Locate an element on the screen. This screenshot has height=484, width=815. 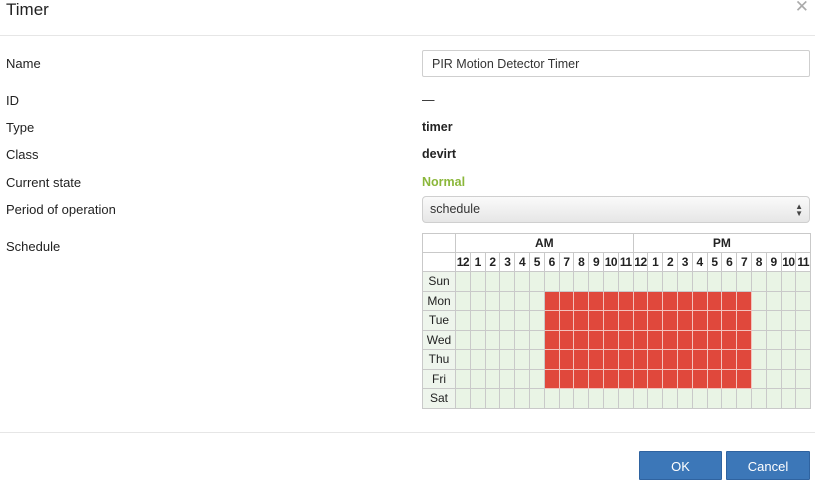
name-input is located at coordinates (616, 63).